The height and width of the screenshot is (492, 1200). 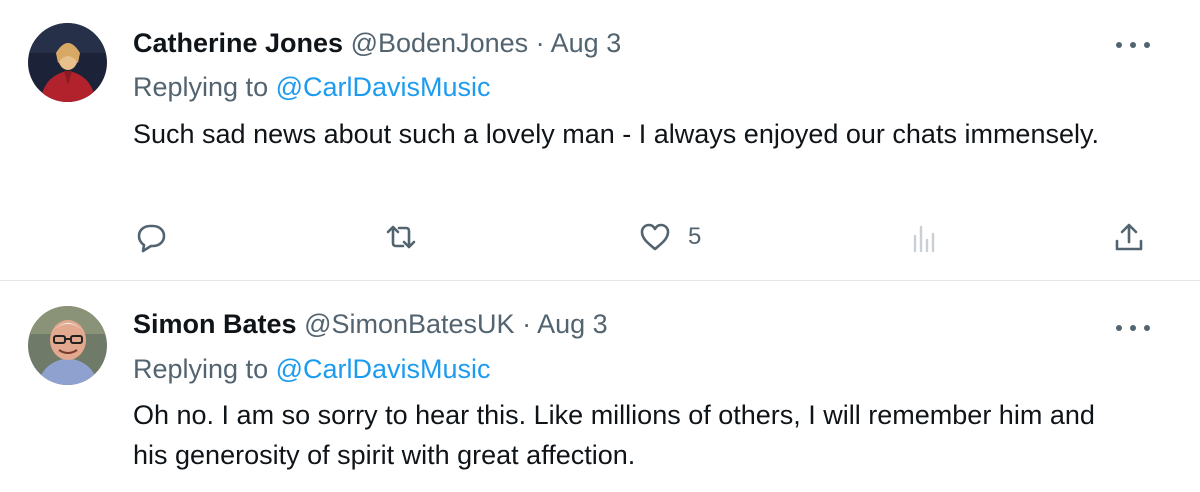 I want to click on user-handle: @SimonBatesUK, so click(x=409, y=324).